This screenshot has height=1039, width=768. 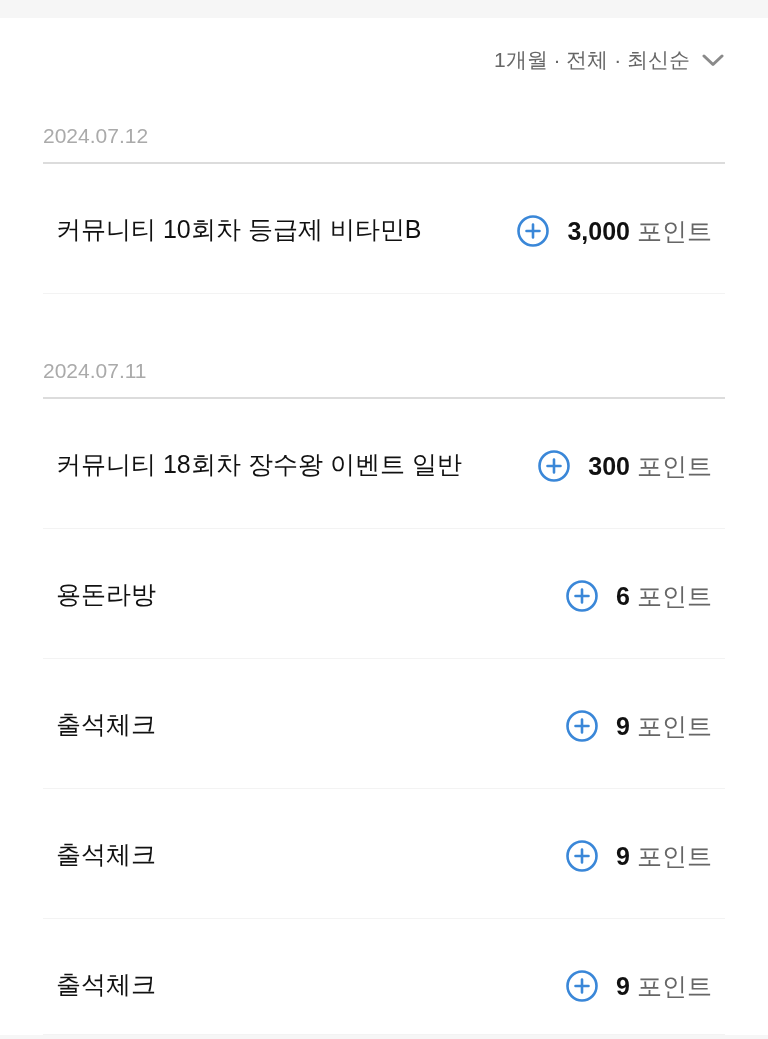 I want to click on transaction-title: 커뮤니티 18회차 장수왕 이벤트 일반, so click(x=259, y=464).